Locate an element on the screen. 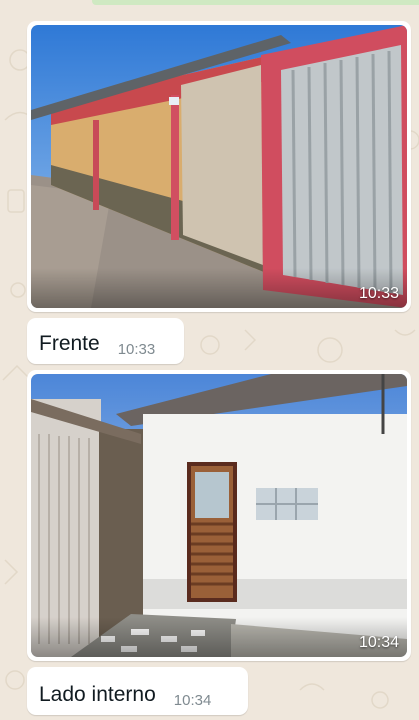  message-timestamp: 10:33 is located at coordinates (136, 349).